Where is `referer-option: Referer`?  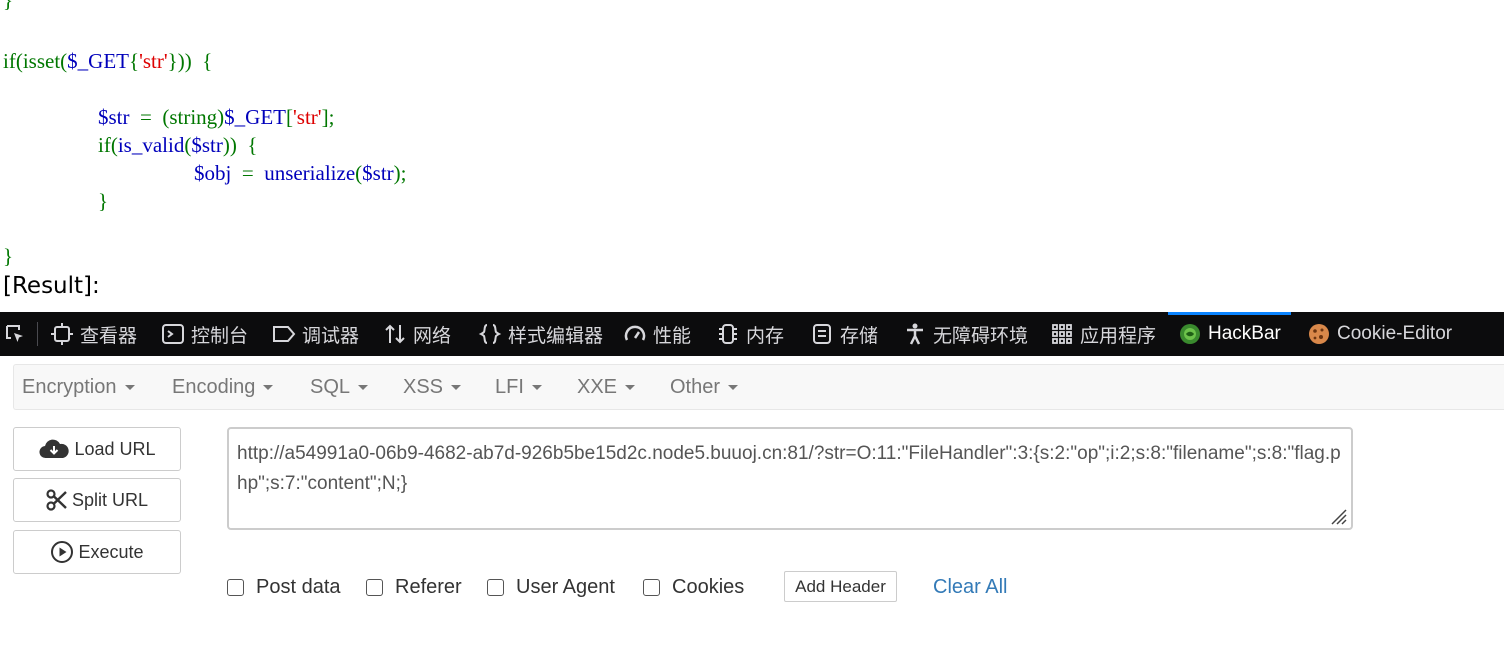 referer-option: Referer is located at coordinates (414, 587).